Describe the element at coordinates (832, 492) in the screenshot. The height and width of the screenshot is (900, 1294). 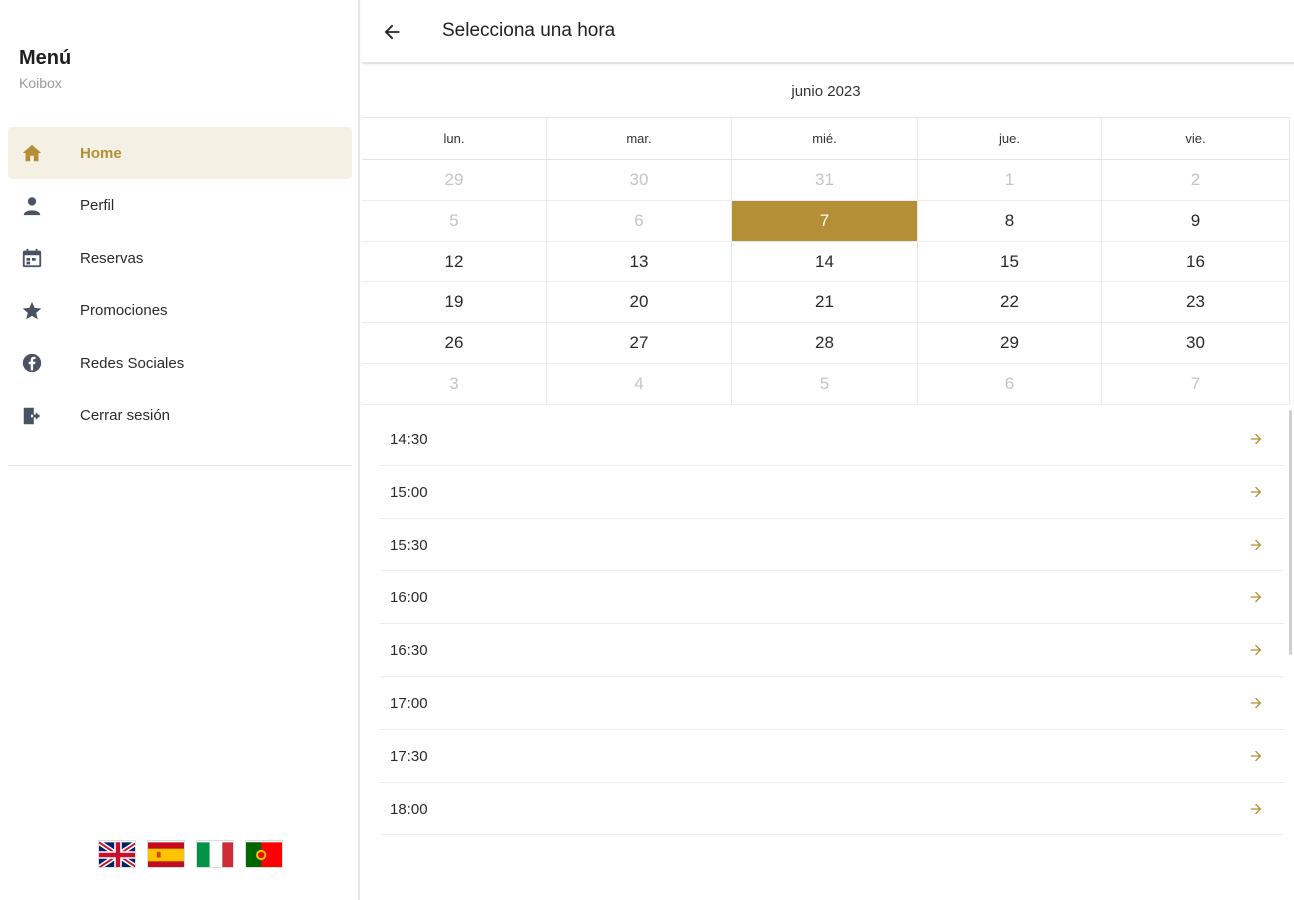
I see `time-slot: 15:00` at that location.